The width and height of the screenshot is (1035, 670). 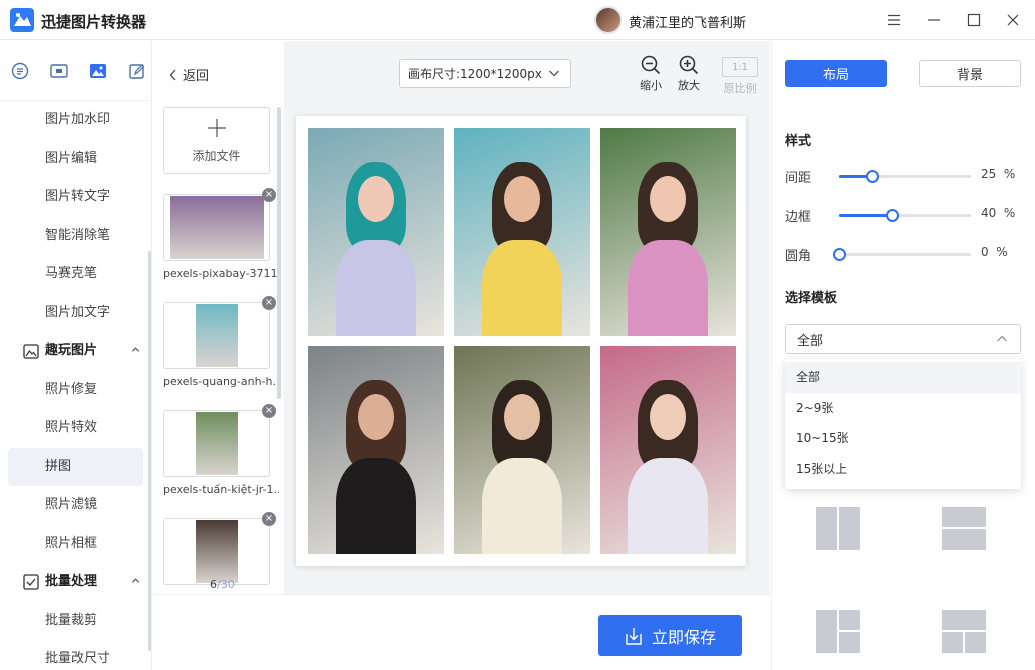 What do you see at coordinates (94, 22) in the screenshot?
I see `app-title: 迅捷图片转换器` at bounding box center [94, 22].